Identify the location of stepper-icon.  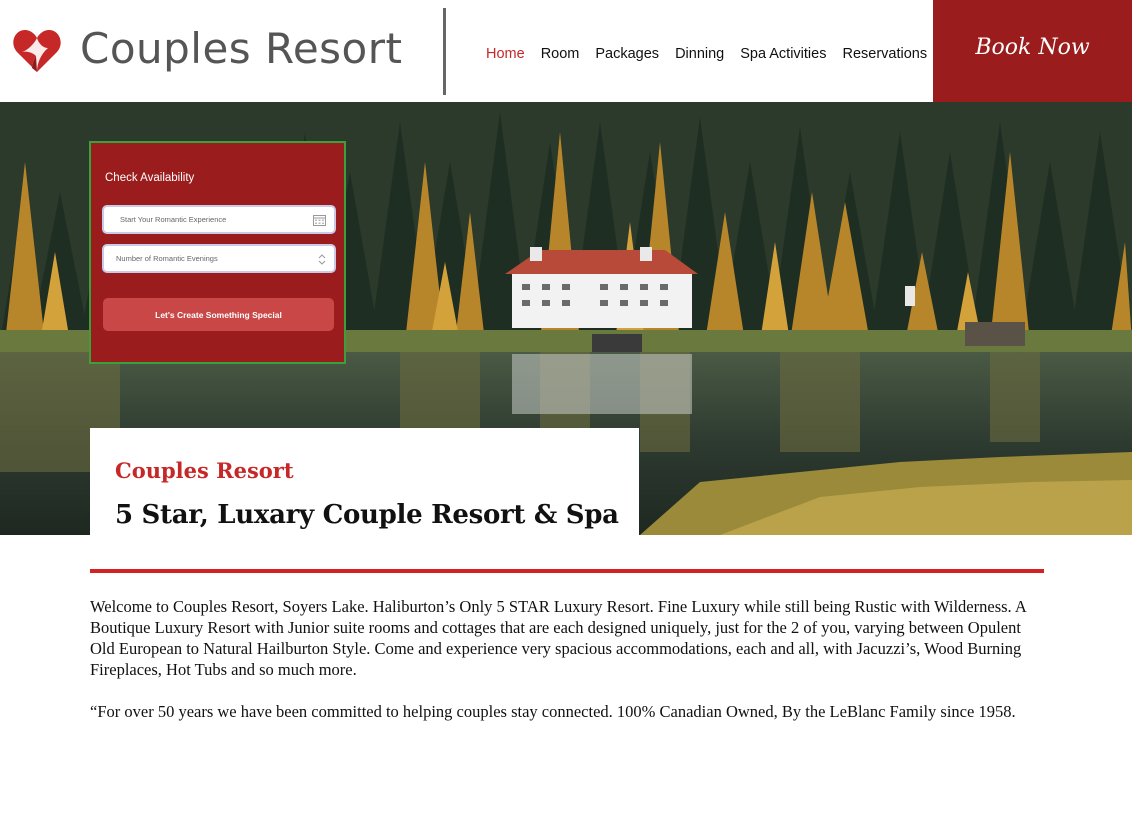
(322, 259).